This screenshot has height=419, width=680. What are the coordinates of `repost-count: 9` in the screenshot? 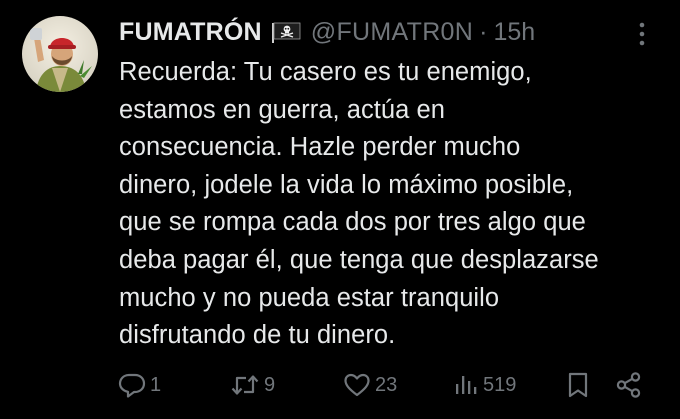 It's located at (270, 384).